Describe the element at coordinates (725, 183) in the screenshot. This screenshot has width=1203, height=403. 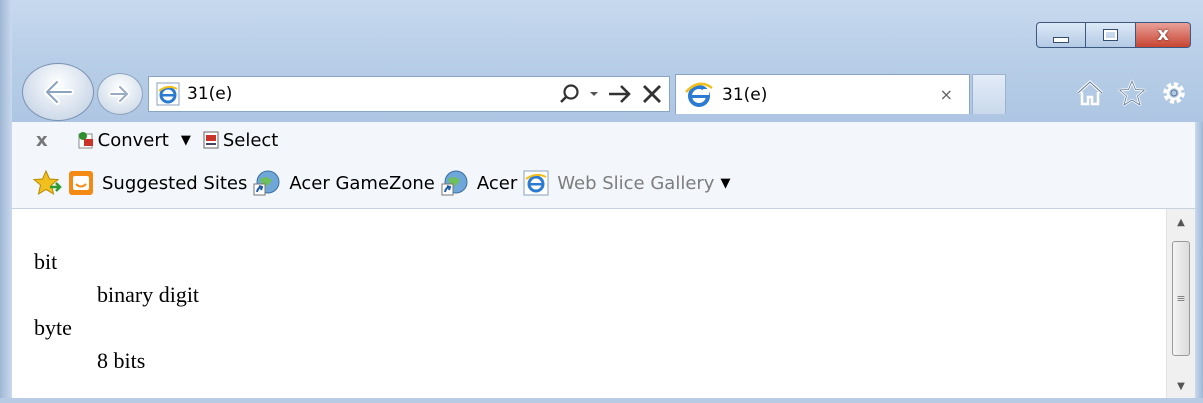
I see `fav-dropdown-icon: ▼` at that location.